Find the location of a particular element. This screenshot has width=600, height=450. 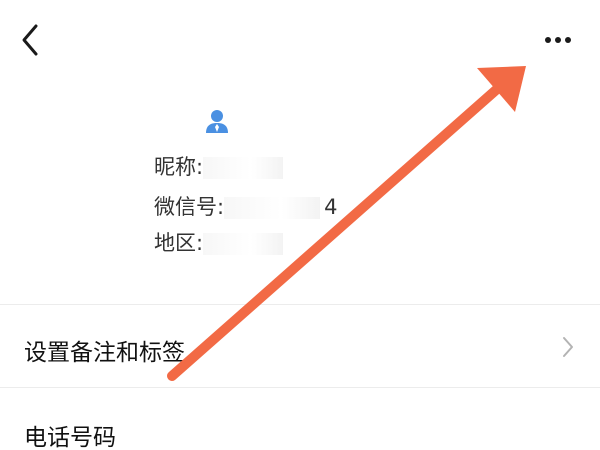

chevron-right-icon is located at coordinates (568, 347).